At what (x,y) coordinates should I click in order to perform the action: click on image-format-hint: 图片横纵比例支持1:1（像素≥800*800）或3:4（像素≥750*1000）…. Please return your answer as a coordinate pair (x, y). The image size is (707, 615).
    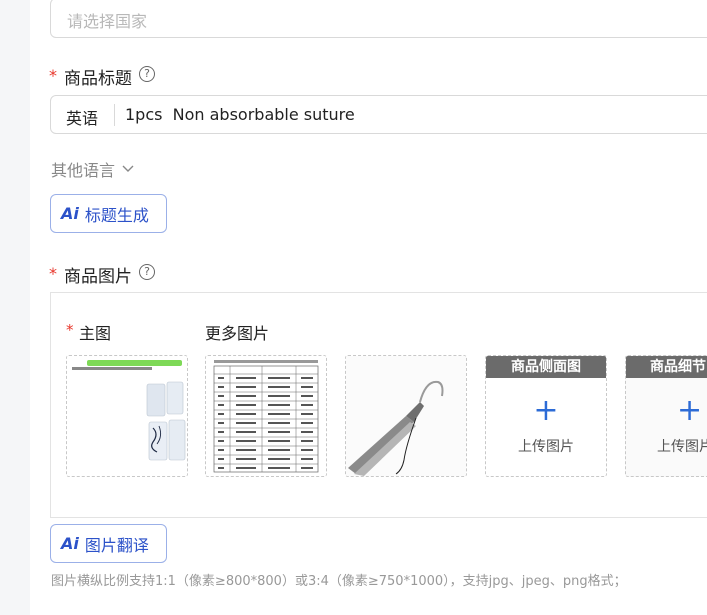
    Looking at the image, I should click on (339, 581).